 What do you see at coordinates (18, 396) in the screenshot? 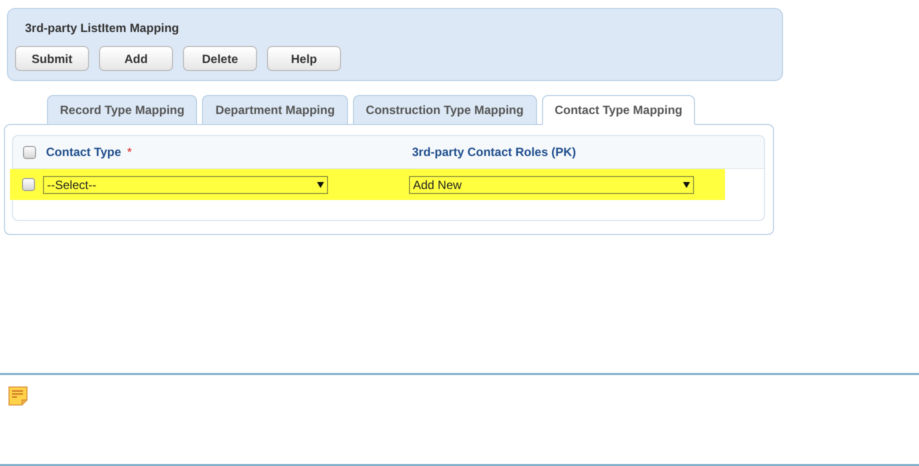
I see `note-icon` at bounding box center [18, 396].